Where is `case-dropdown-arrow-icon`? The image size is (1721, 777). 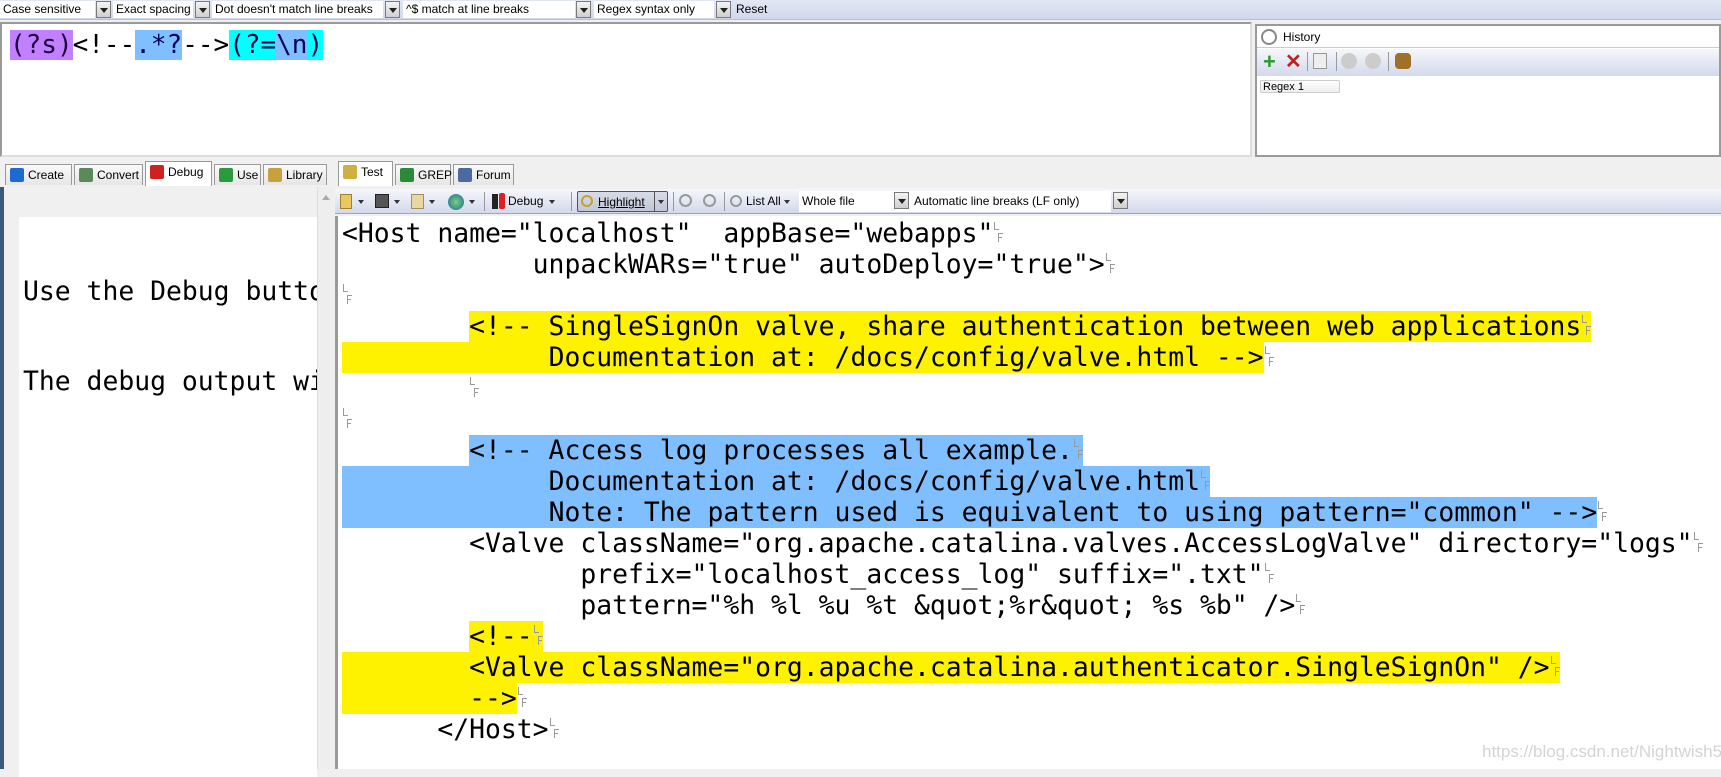
case-dropdown-arrow-icon is located at coordinates (103, 9).